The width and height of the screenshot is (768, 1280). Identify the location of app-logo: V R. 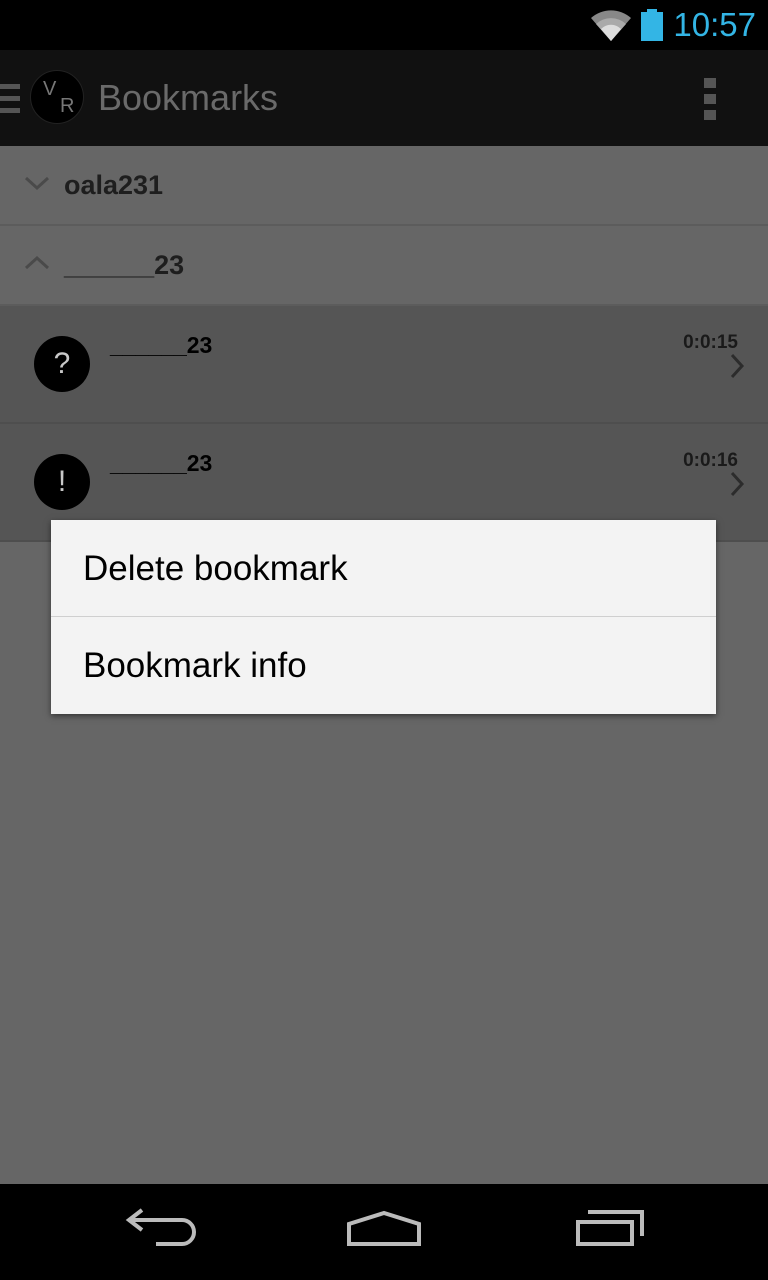
(57, 97).